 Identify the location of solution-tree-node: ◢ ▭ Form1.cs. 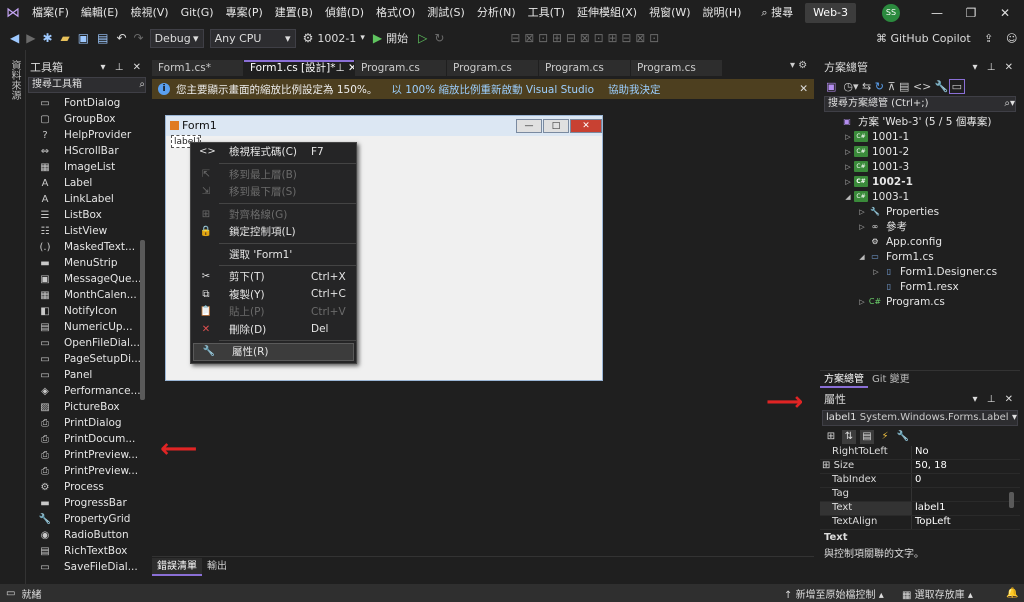
(920, 256).